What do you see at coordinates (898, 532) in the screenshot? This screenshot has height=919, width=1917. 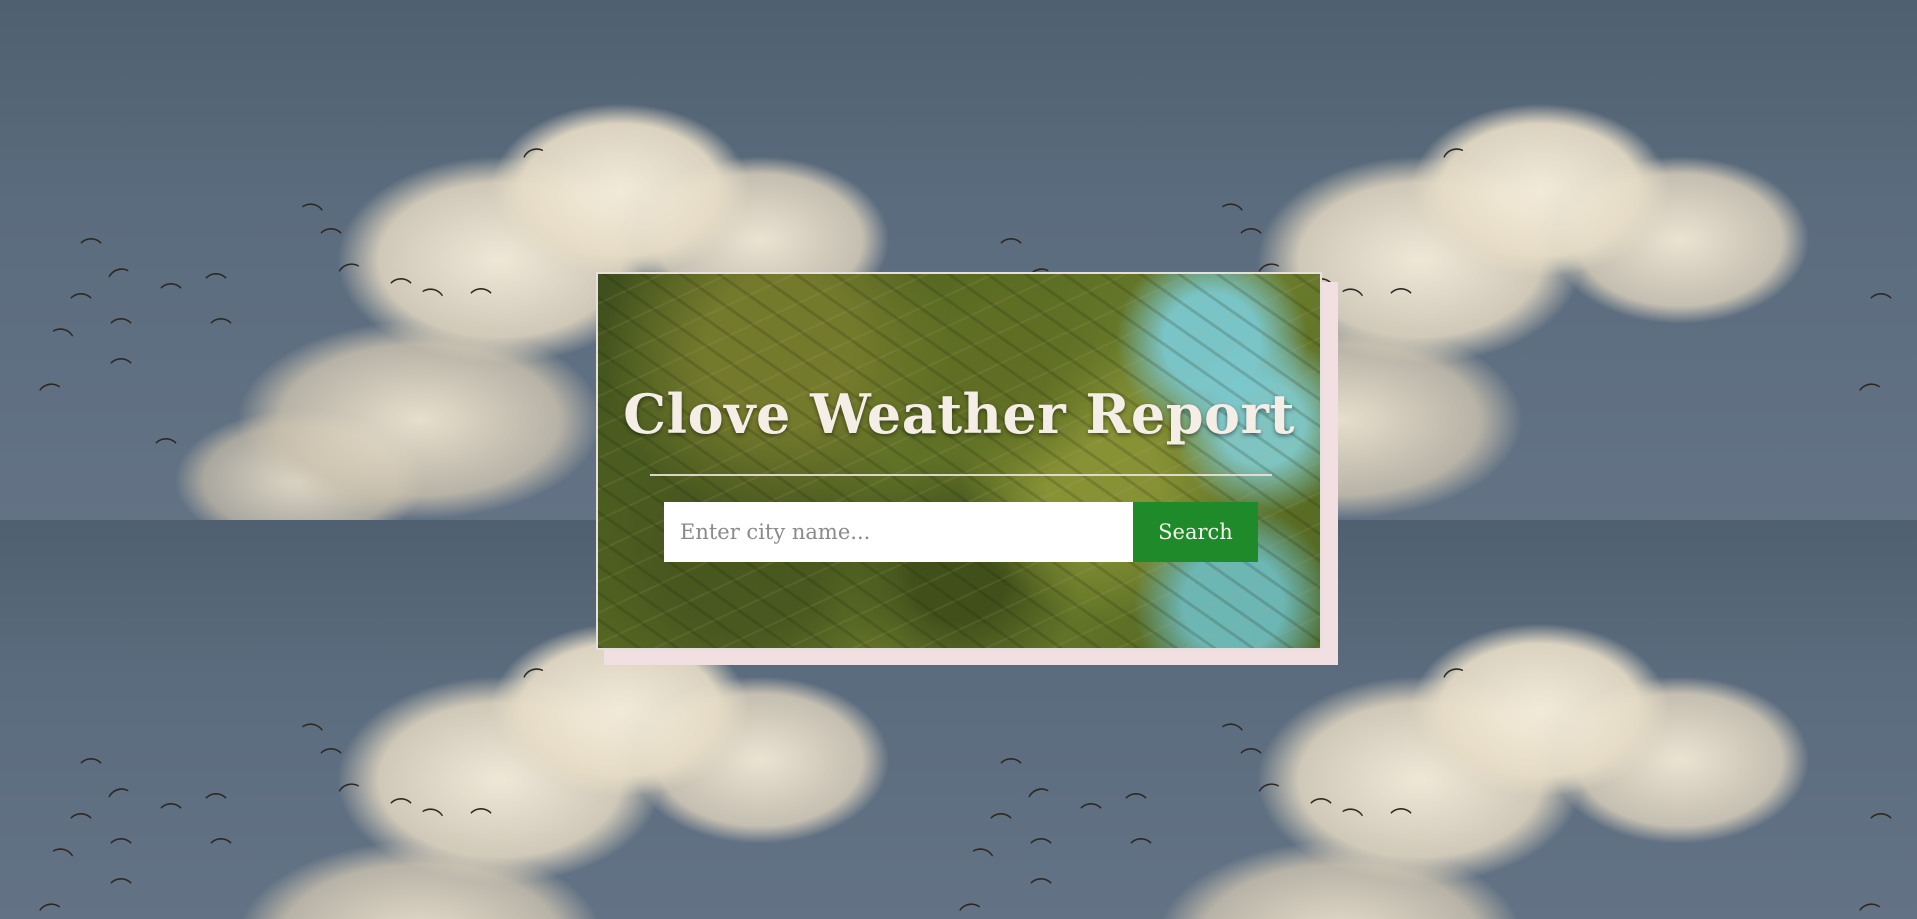 I see `city-search-input` at bounding box center [898, 532].